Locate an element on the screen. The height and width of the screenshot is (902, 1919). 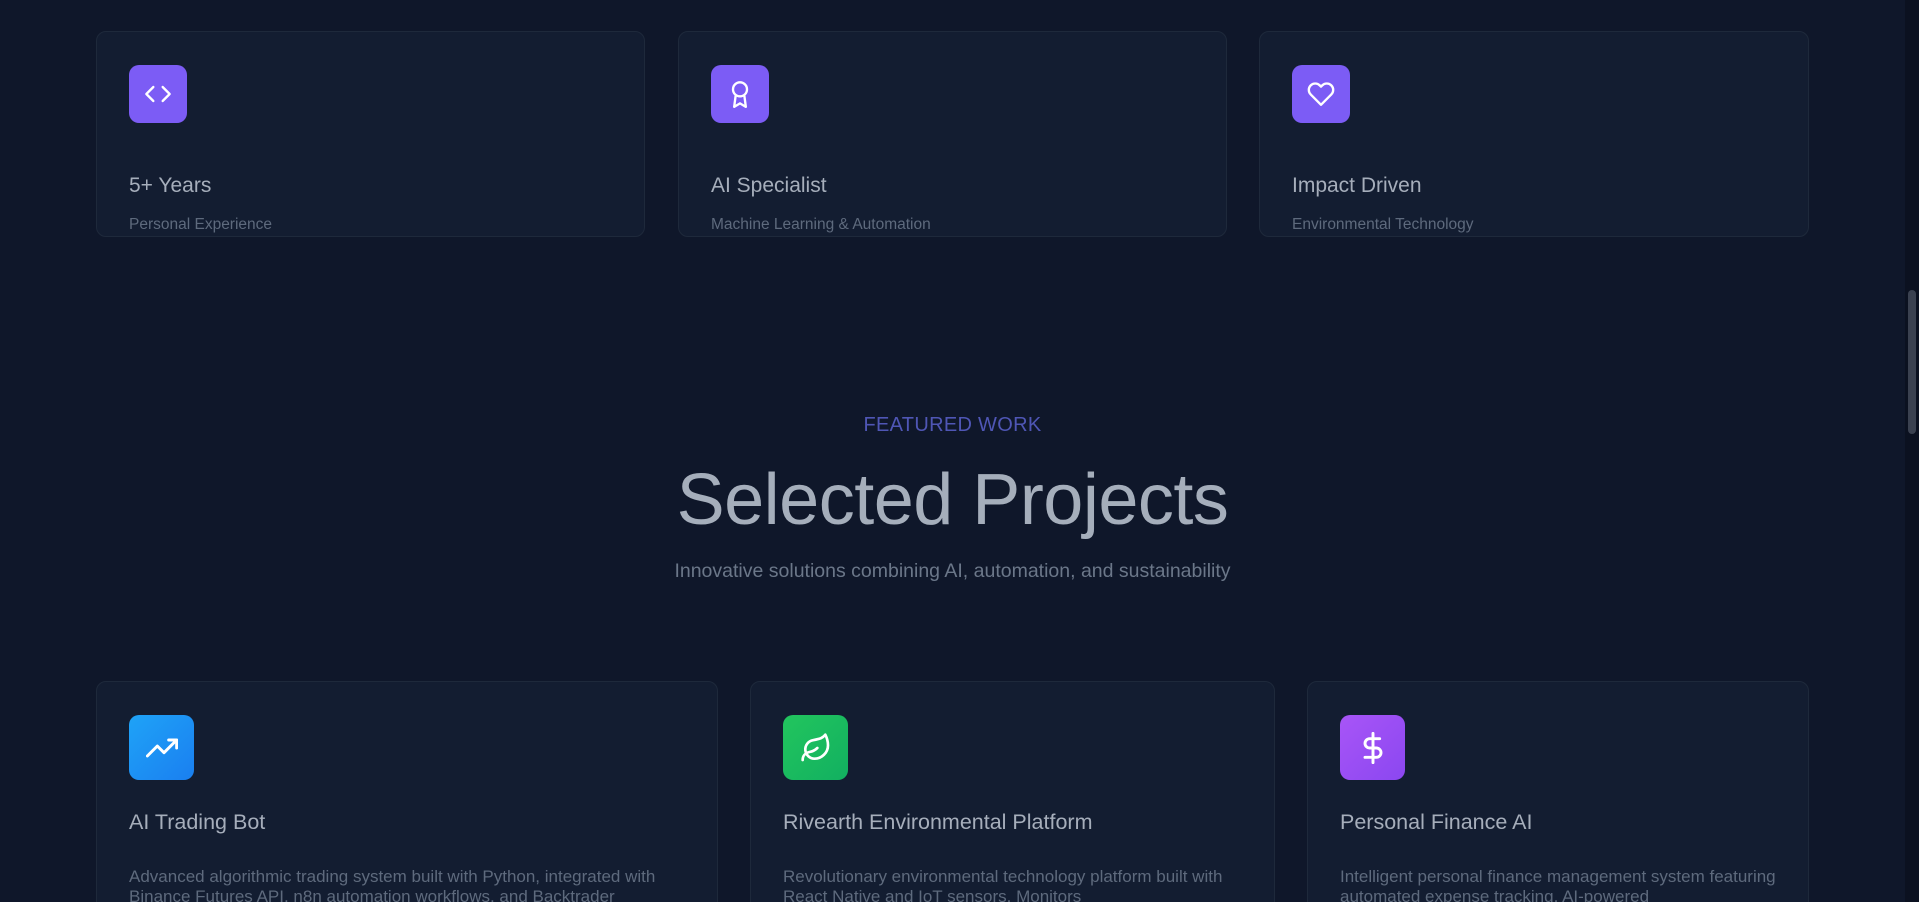
dollar-icon is located at coordinates (1372, 747).